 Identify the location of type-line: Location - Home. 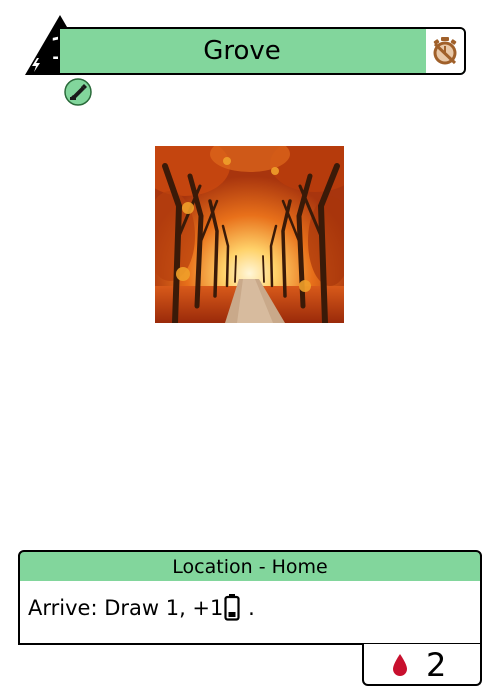
(250, 567).